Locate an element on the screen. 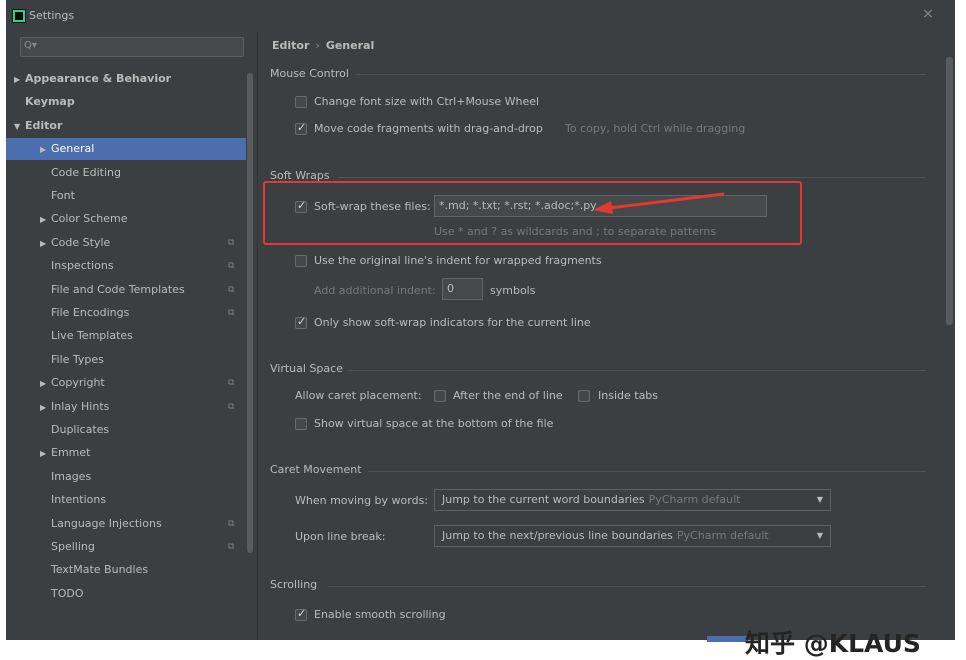 The width and height of the screenshot is (966, 660). sidebar-item-color-scheme: ▶ Color Scheme is located at coordinates (83, 219).